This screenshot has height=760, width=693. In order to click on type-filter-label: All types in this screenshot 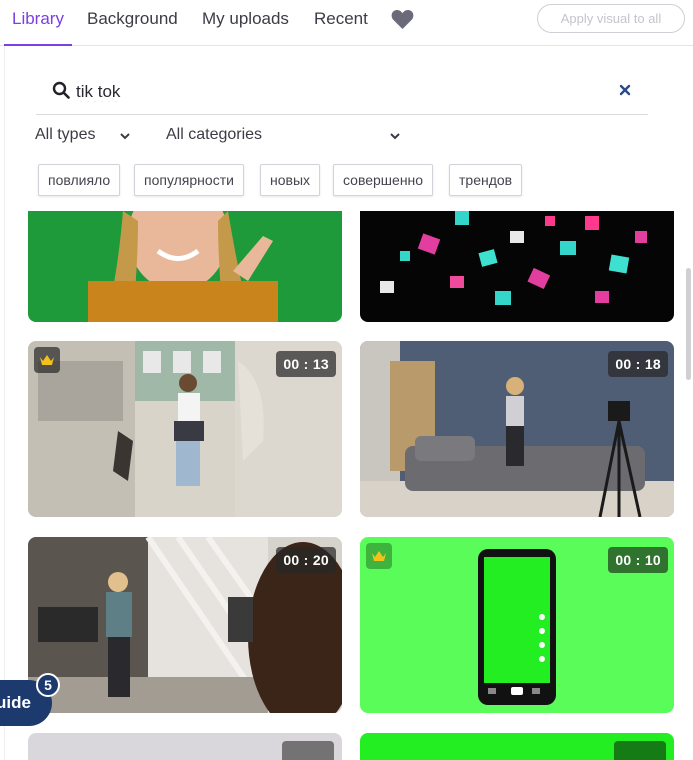, I will do `click(65, 134)`.